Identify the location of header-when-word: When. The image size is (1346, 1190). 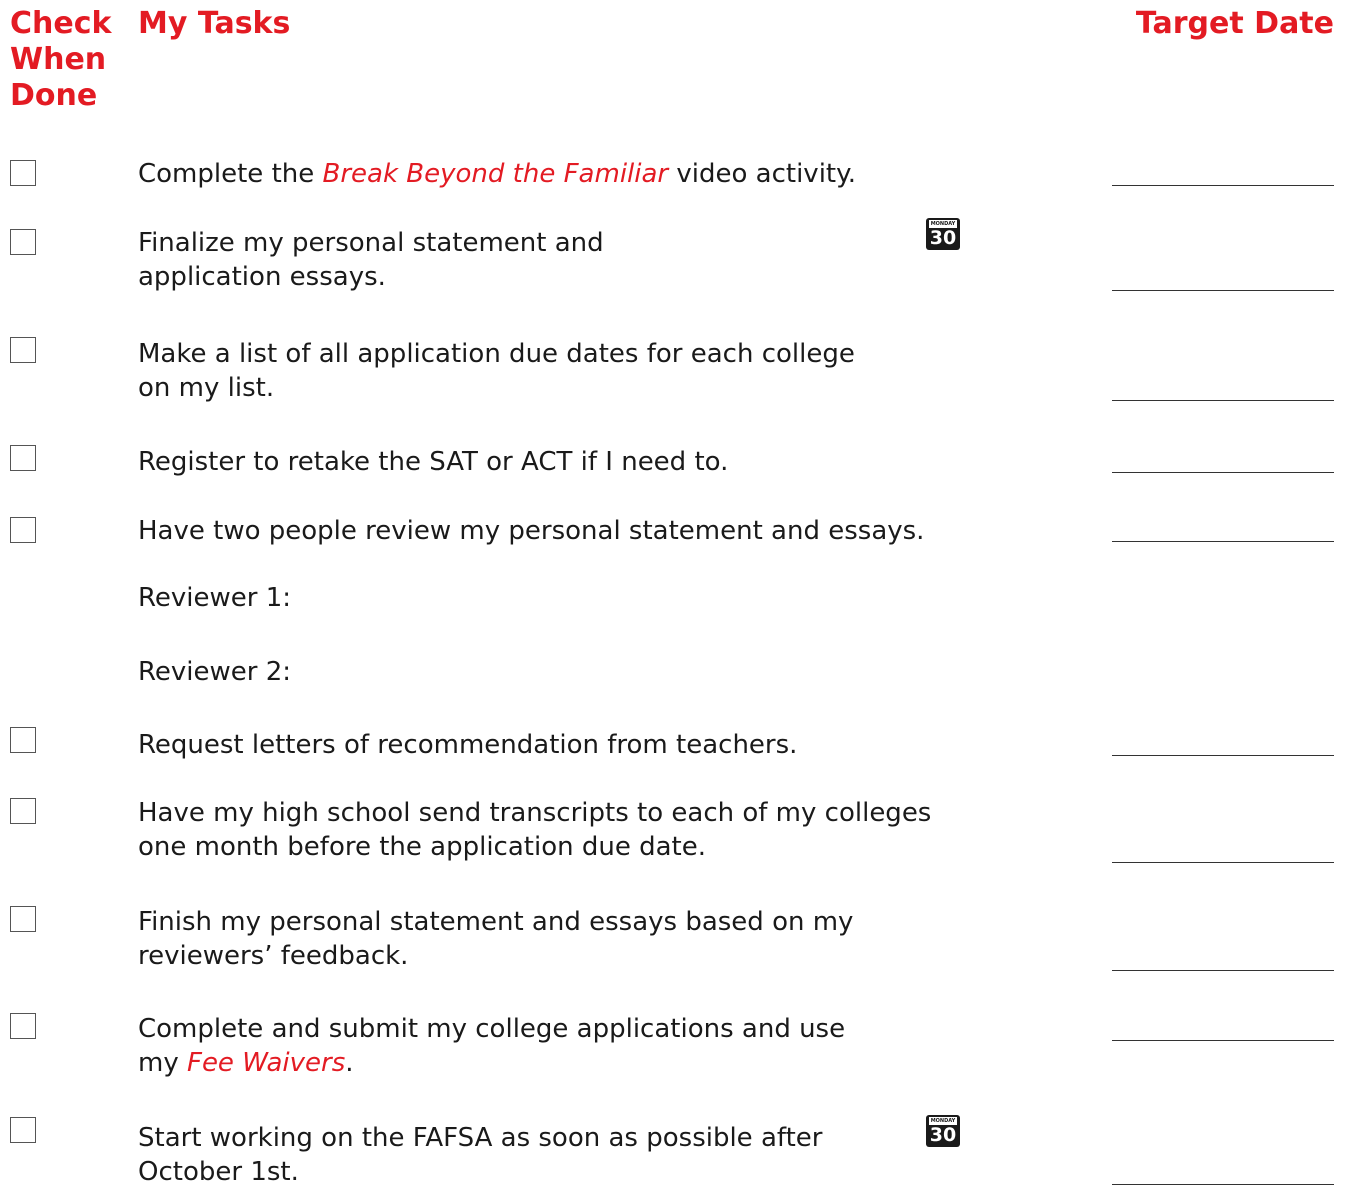
(58, 59).